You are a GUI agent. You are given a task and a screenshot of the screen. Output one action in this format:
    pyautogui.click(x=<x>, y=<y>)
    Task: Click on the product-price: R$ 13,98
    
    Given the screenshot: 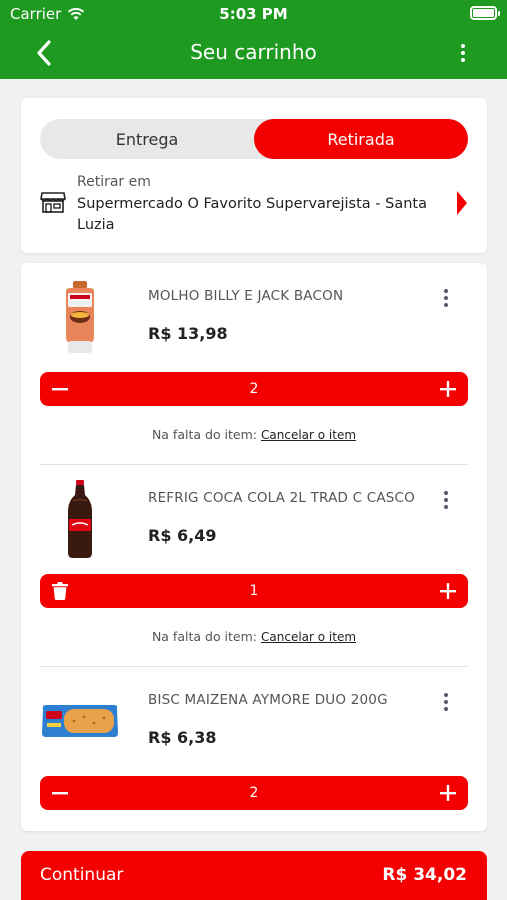 What is the action you would take?
    pyautogui.click(x=188, y=333)
    